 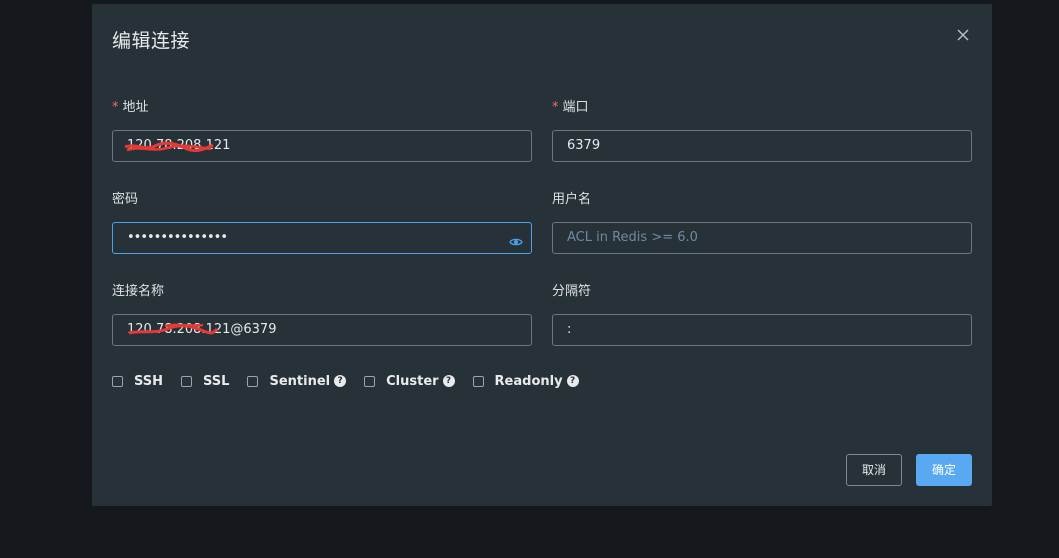 I want to click on readonly-label: Readonly, so click(x=528, y=381).